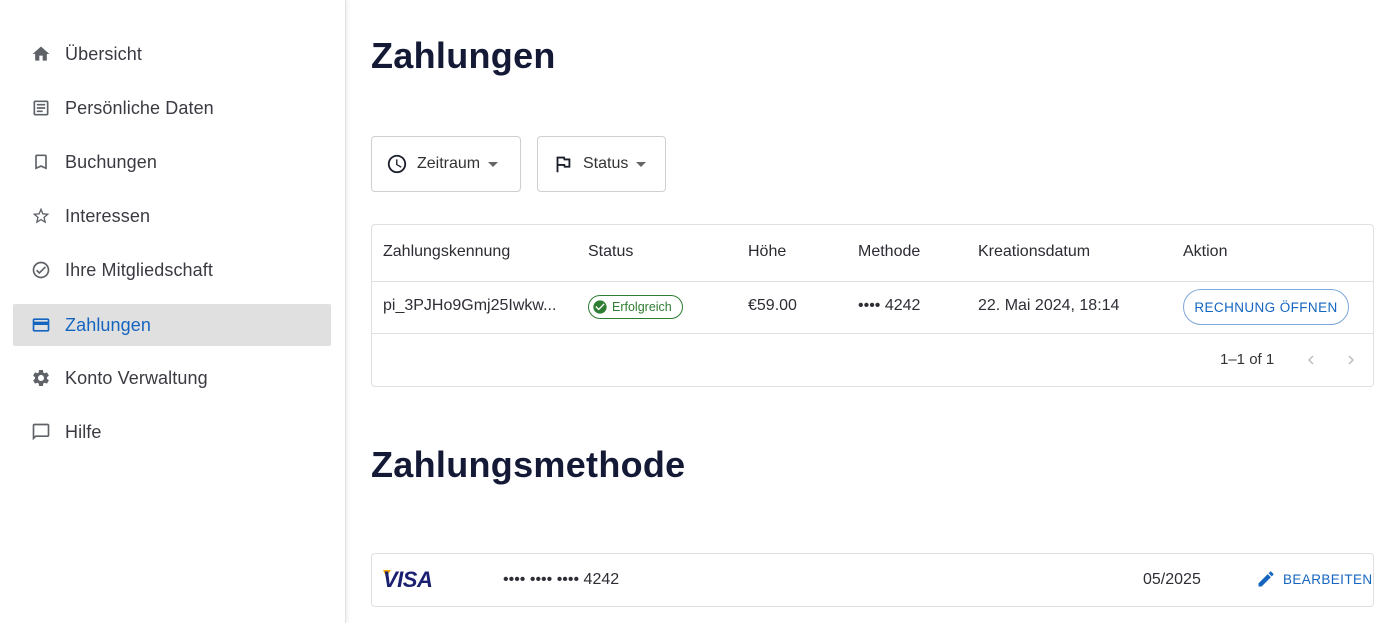 The image size is (1390, 623). What do you see at coordinates (111, 161) in the screenshot?
I see `sidebar-item-label: Buchungen` at bounding box center [111, 161].